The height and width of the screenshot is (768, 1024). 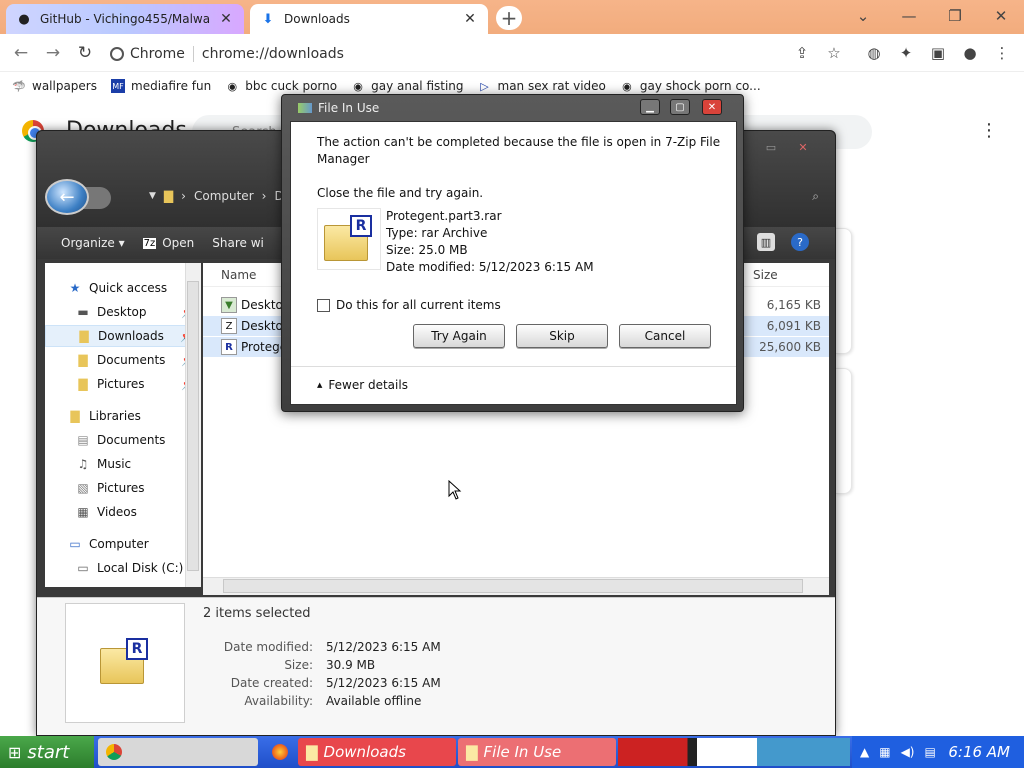 What do you see at coordinates (665, 336) in the screenshot?
I see `cancel-button: Cancel` at bounding box center [665, 336].